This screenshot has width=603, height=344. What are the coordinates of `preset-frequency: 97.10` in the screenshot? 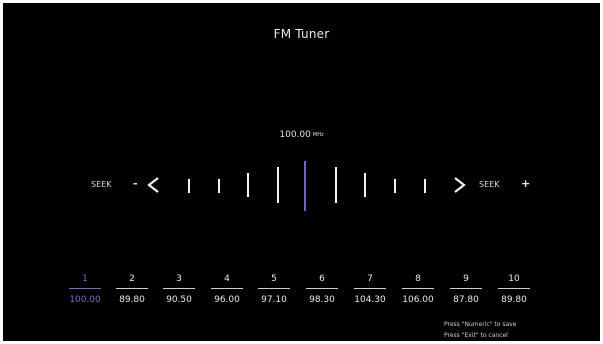 It's located at (274, 300).